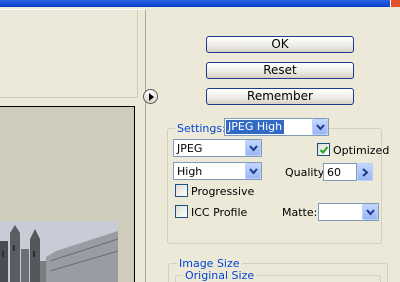 The image size is (400, 282). What do you see at coordinates (334, 172) in the screenshot?
I see `quality-value: 60` at bounding box center [334, 172].